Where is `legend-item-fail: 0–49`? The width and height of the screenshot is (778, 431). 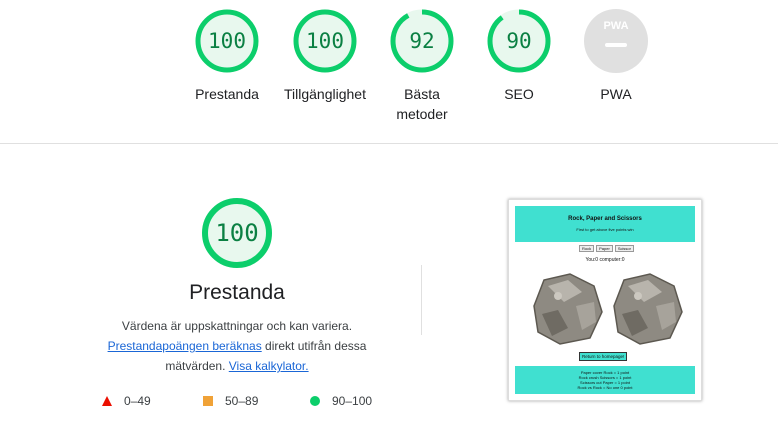
legend-item-fail: 0–49 is located at coordinates (126, 401).